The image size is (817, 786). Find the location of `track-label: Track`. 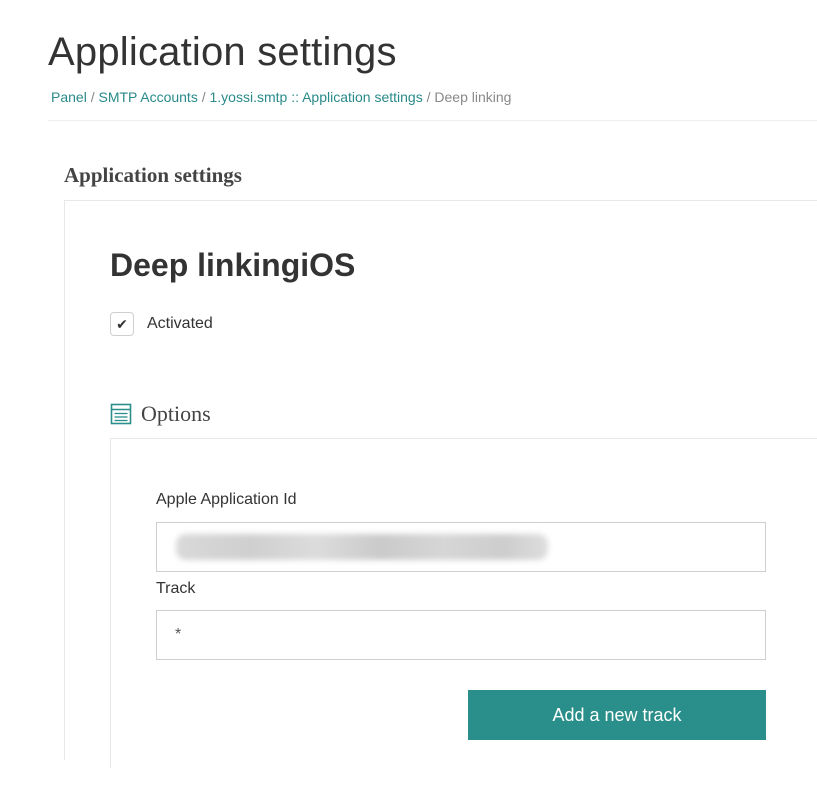

track-label: Track is located at coordinates (176, 588).